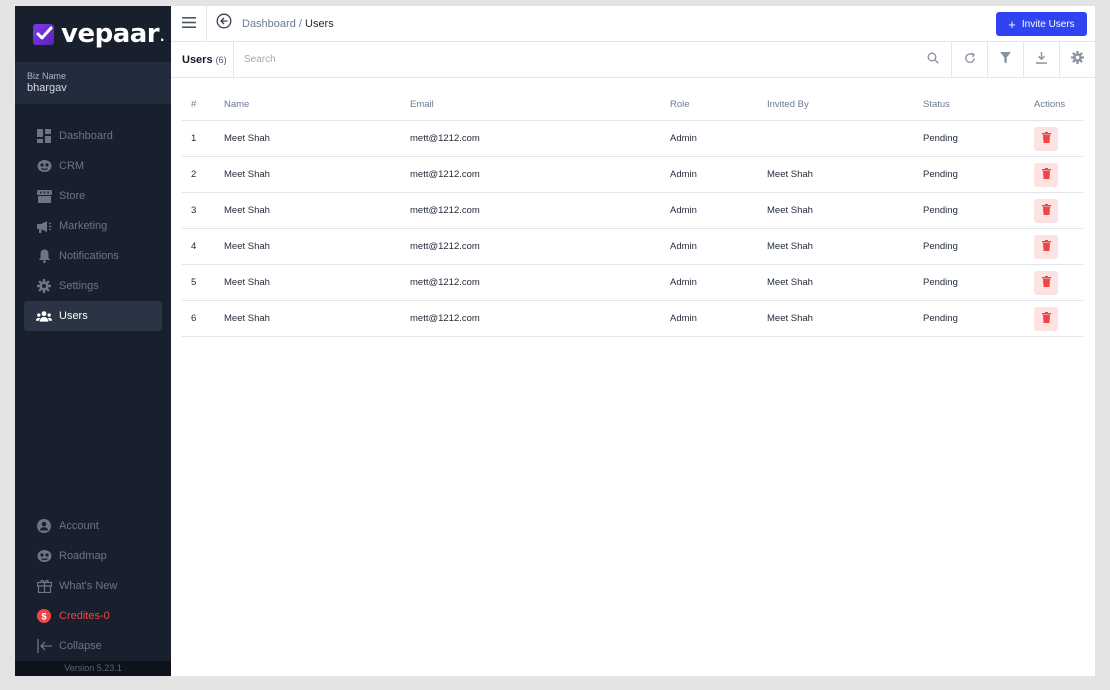  I want to click on sidebar-item-label: Credites-0, so click(84, 616).